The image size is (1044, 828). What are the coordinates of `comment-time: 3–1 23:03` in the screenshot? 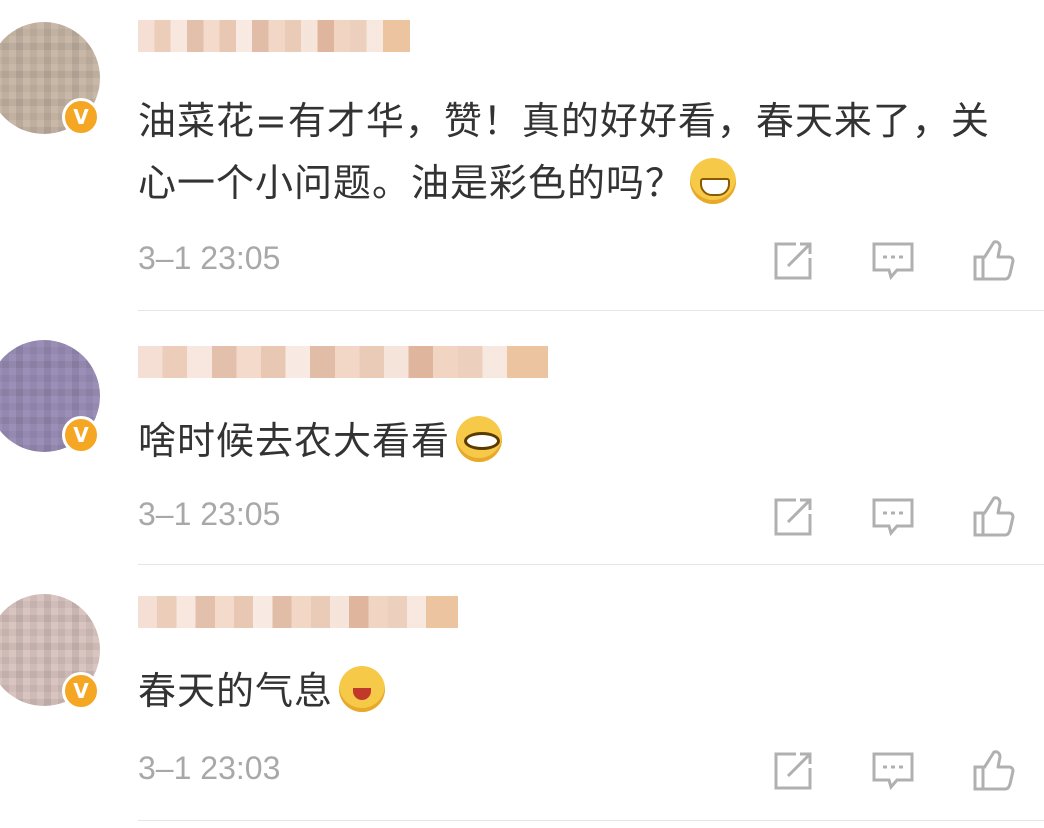 It's located at (209, 768).